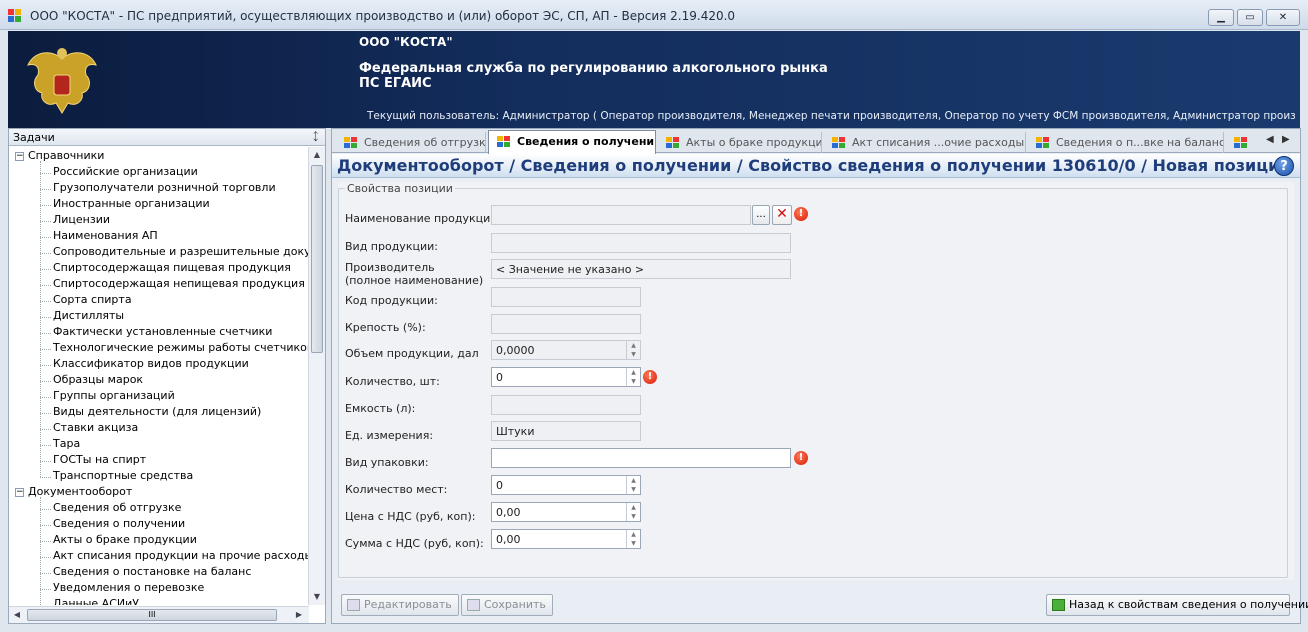  Describe the element at coordinates (157, 411) in the screenshot. I see `tree-item: Виды деятельности (для лицензий)` at that location.